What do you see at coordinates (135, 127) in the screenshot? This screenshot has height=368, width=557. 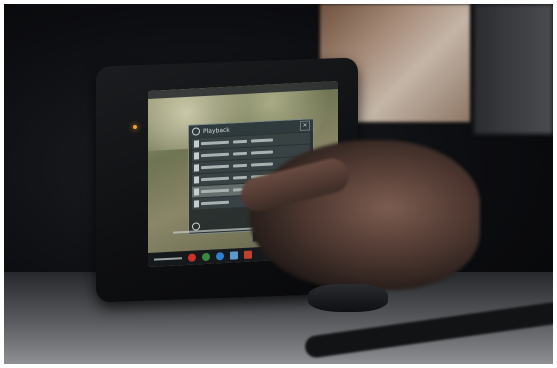 I see `status-led` at bounding box center [135, 127].